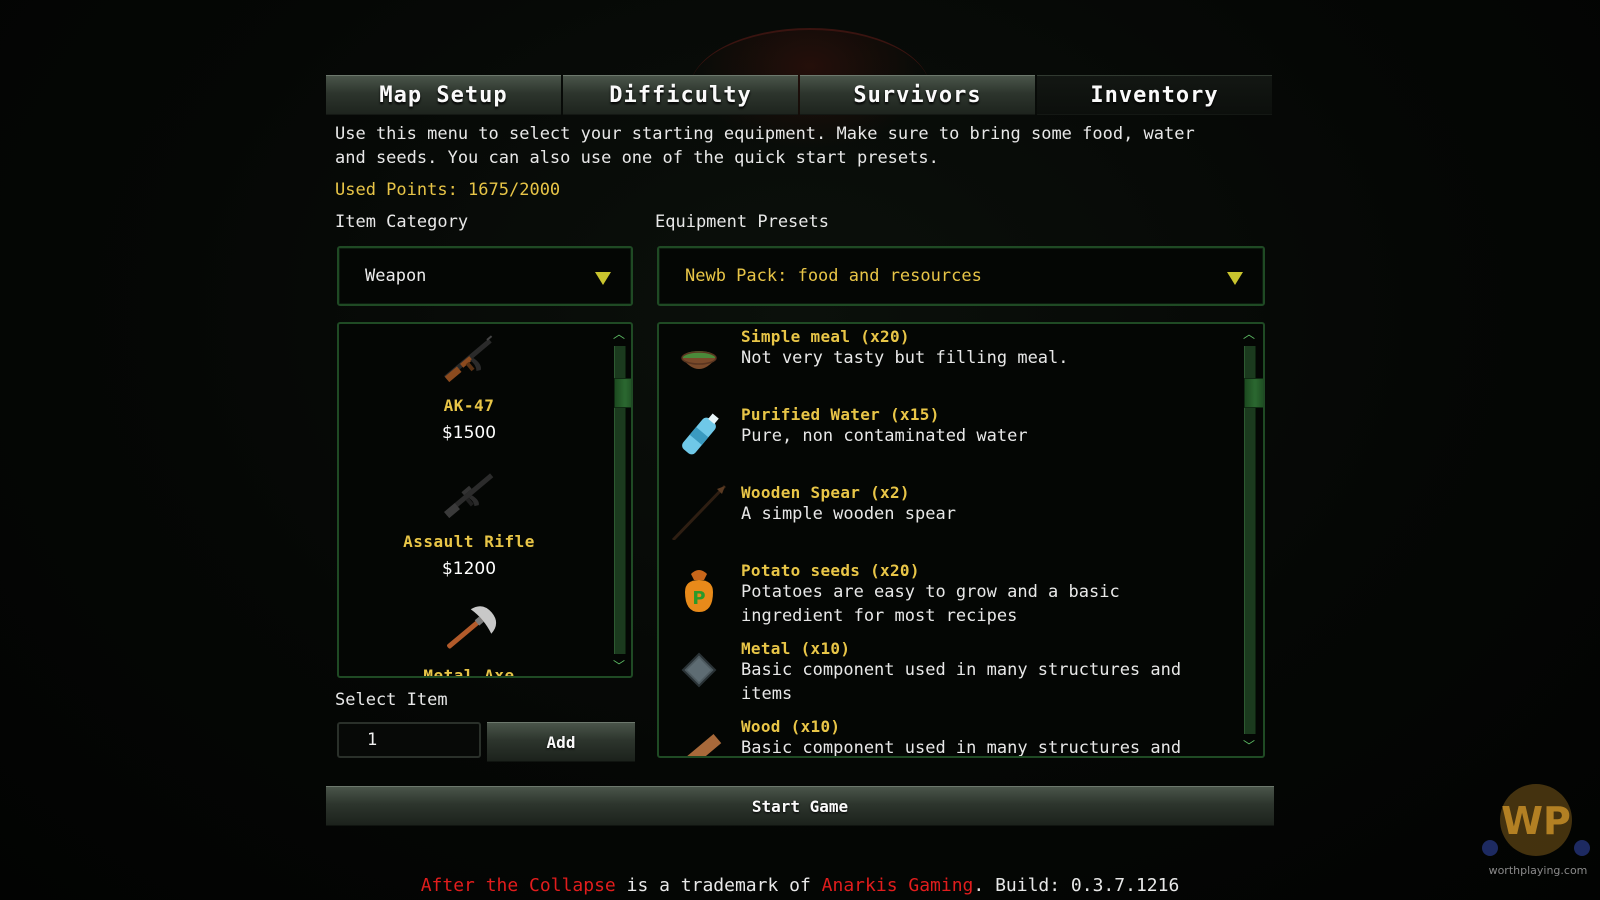 This screenshot has width=1600, height=900. Describe the element at coordinates (897, 885) in the screenshot. I see `company-name: Anarkis Gaming` at that location.